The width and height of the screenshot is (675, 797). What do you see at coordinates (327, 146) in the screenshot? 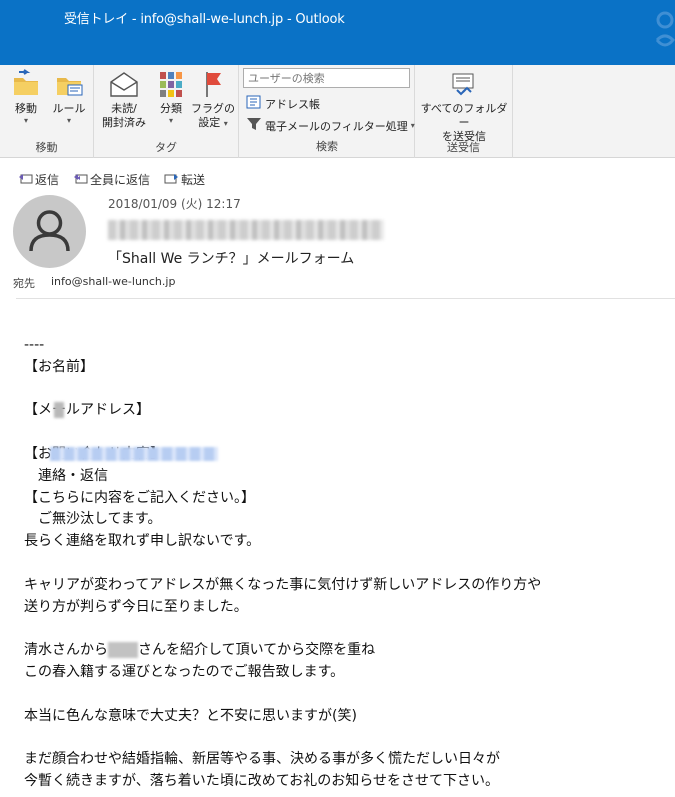
I see `group-label-find: 検索` at bounding box center [327, 146].